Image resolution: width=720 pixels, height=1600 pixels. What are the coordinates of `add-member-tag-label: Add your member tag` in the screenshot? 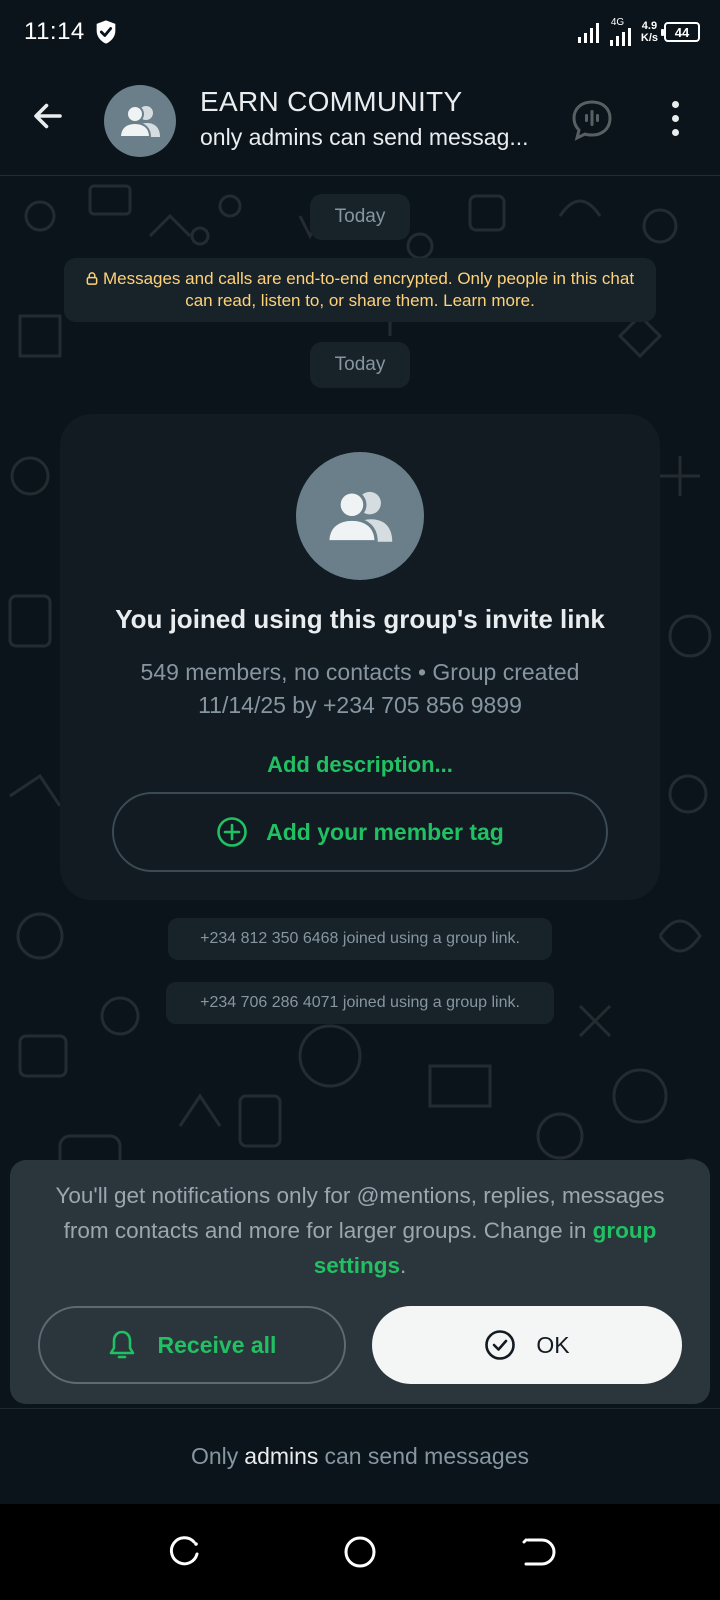 It's located at (385, 831).